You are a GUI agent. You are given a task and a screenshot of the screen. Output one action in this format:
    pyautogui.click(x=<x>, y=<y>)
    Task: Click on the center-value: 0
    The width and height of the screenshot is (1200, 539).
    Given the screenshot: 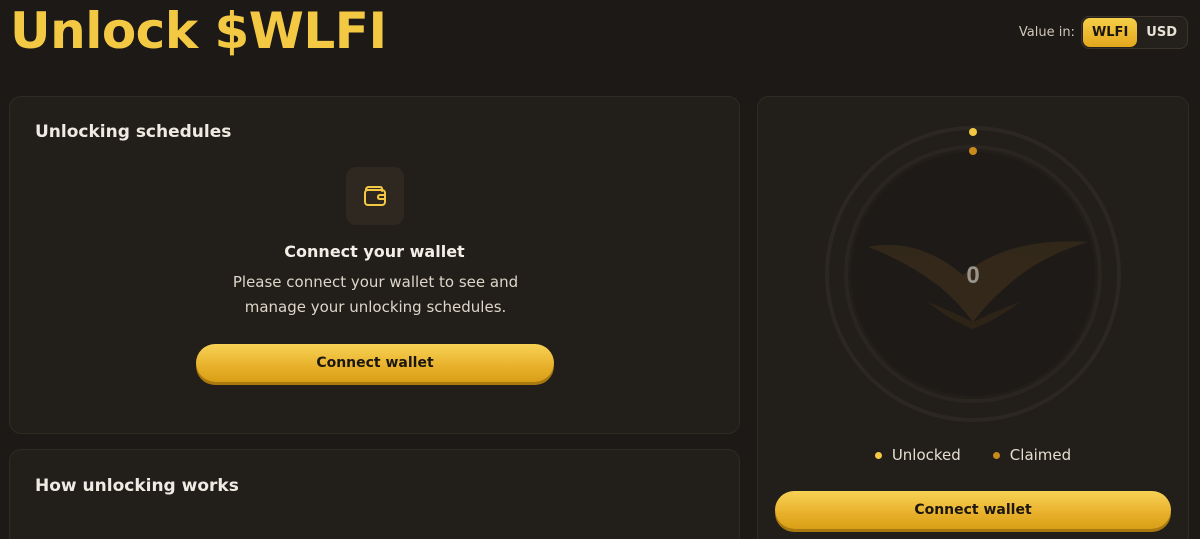 What is the action you would take?
    pyautogui.click(x=972, y=275)
    